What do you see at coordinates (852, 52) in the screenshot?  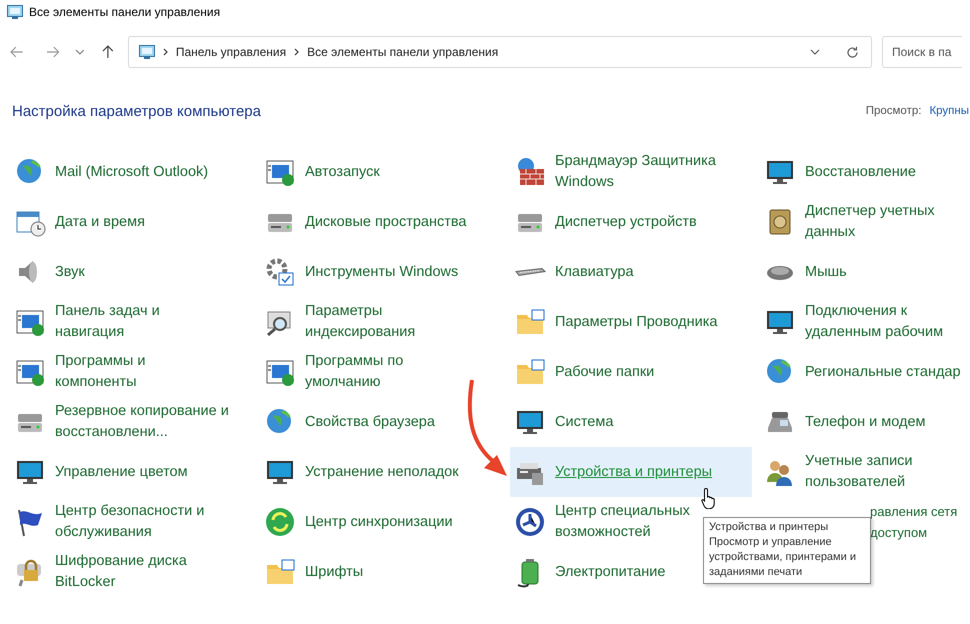 I see `refresh-icon` at bounding box center [852, 52].